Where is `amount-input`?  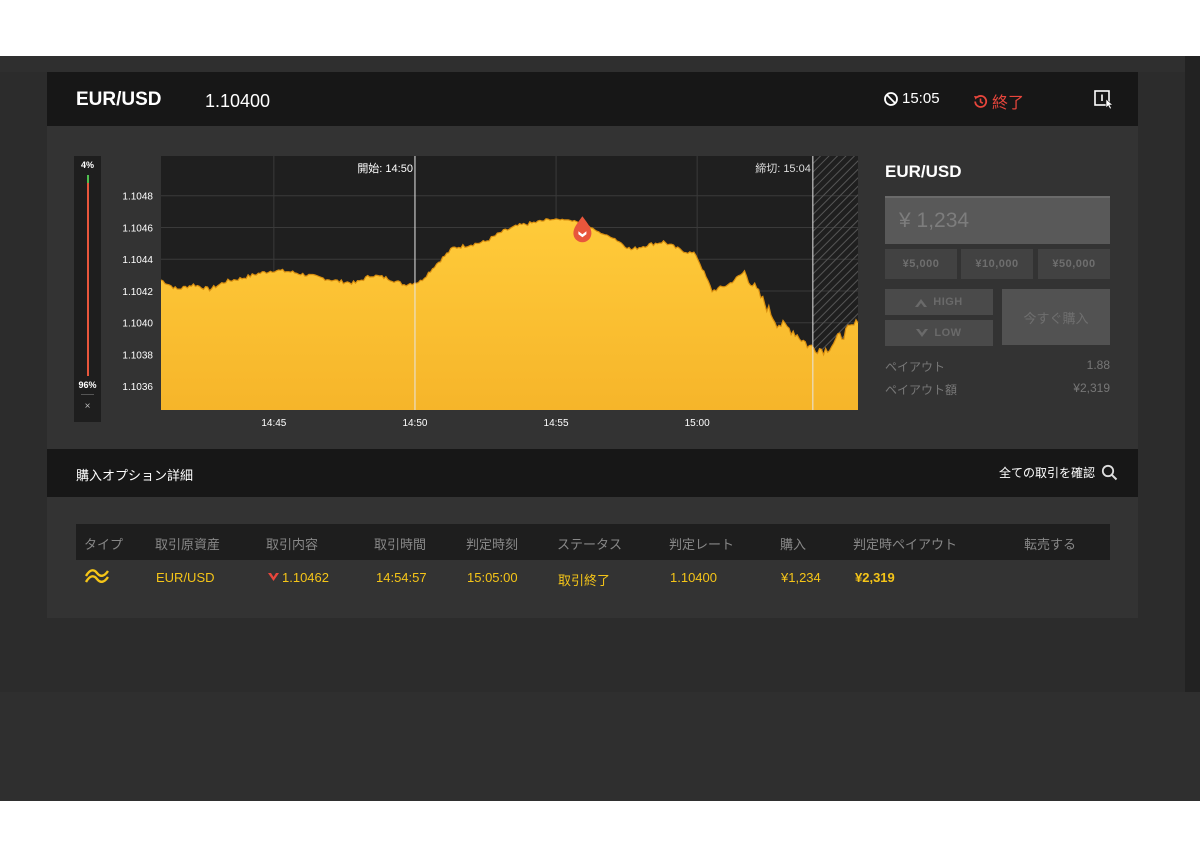
amount-input is located at coordinates (997, 220).